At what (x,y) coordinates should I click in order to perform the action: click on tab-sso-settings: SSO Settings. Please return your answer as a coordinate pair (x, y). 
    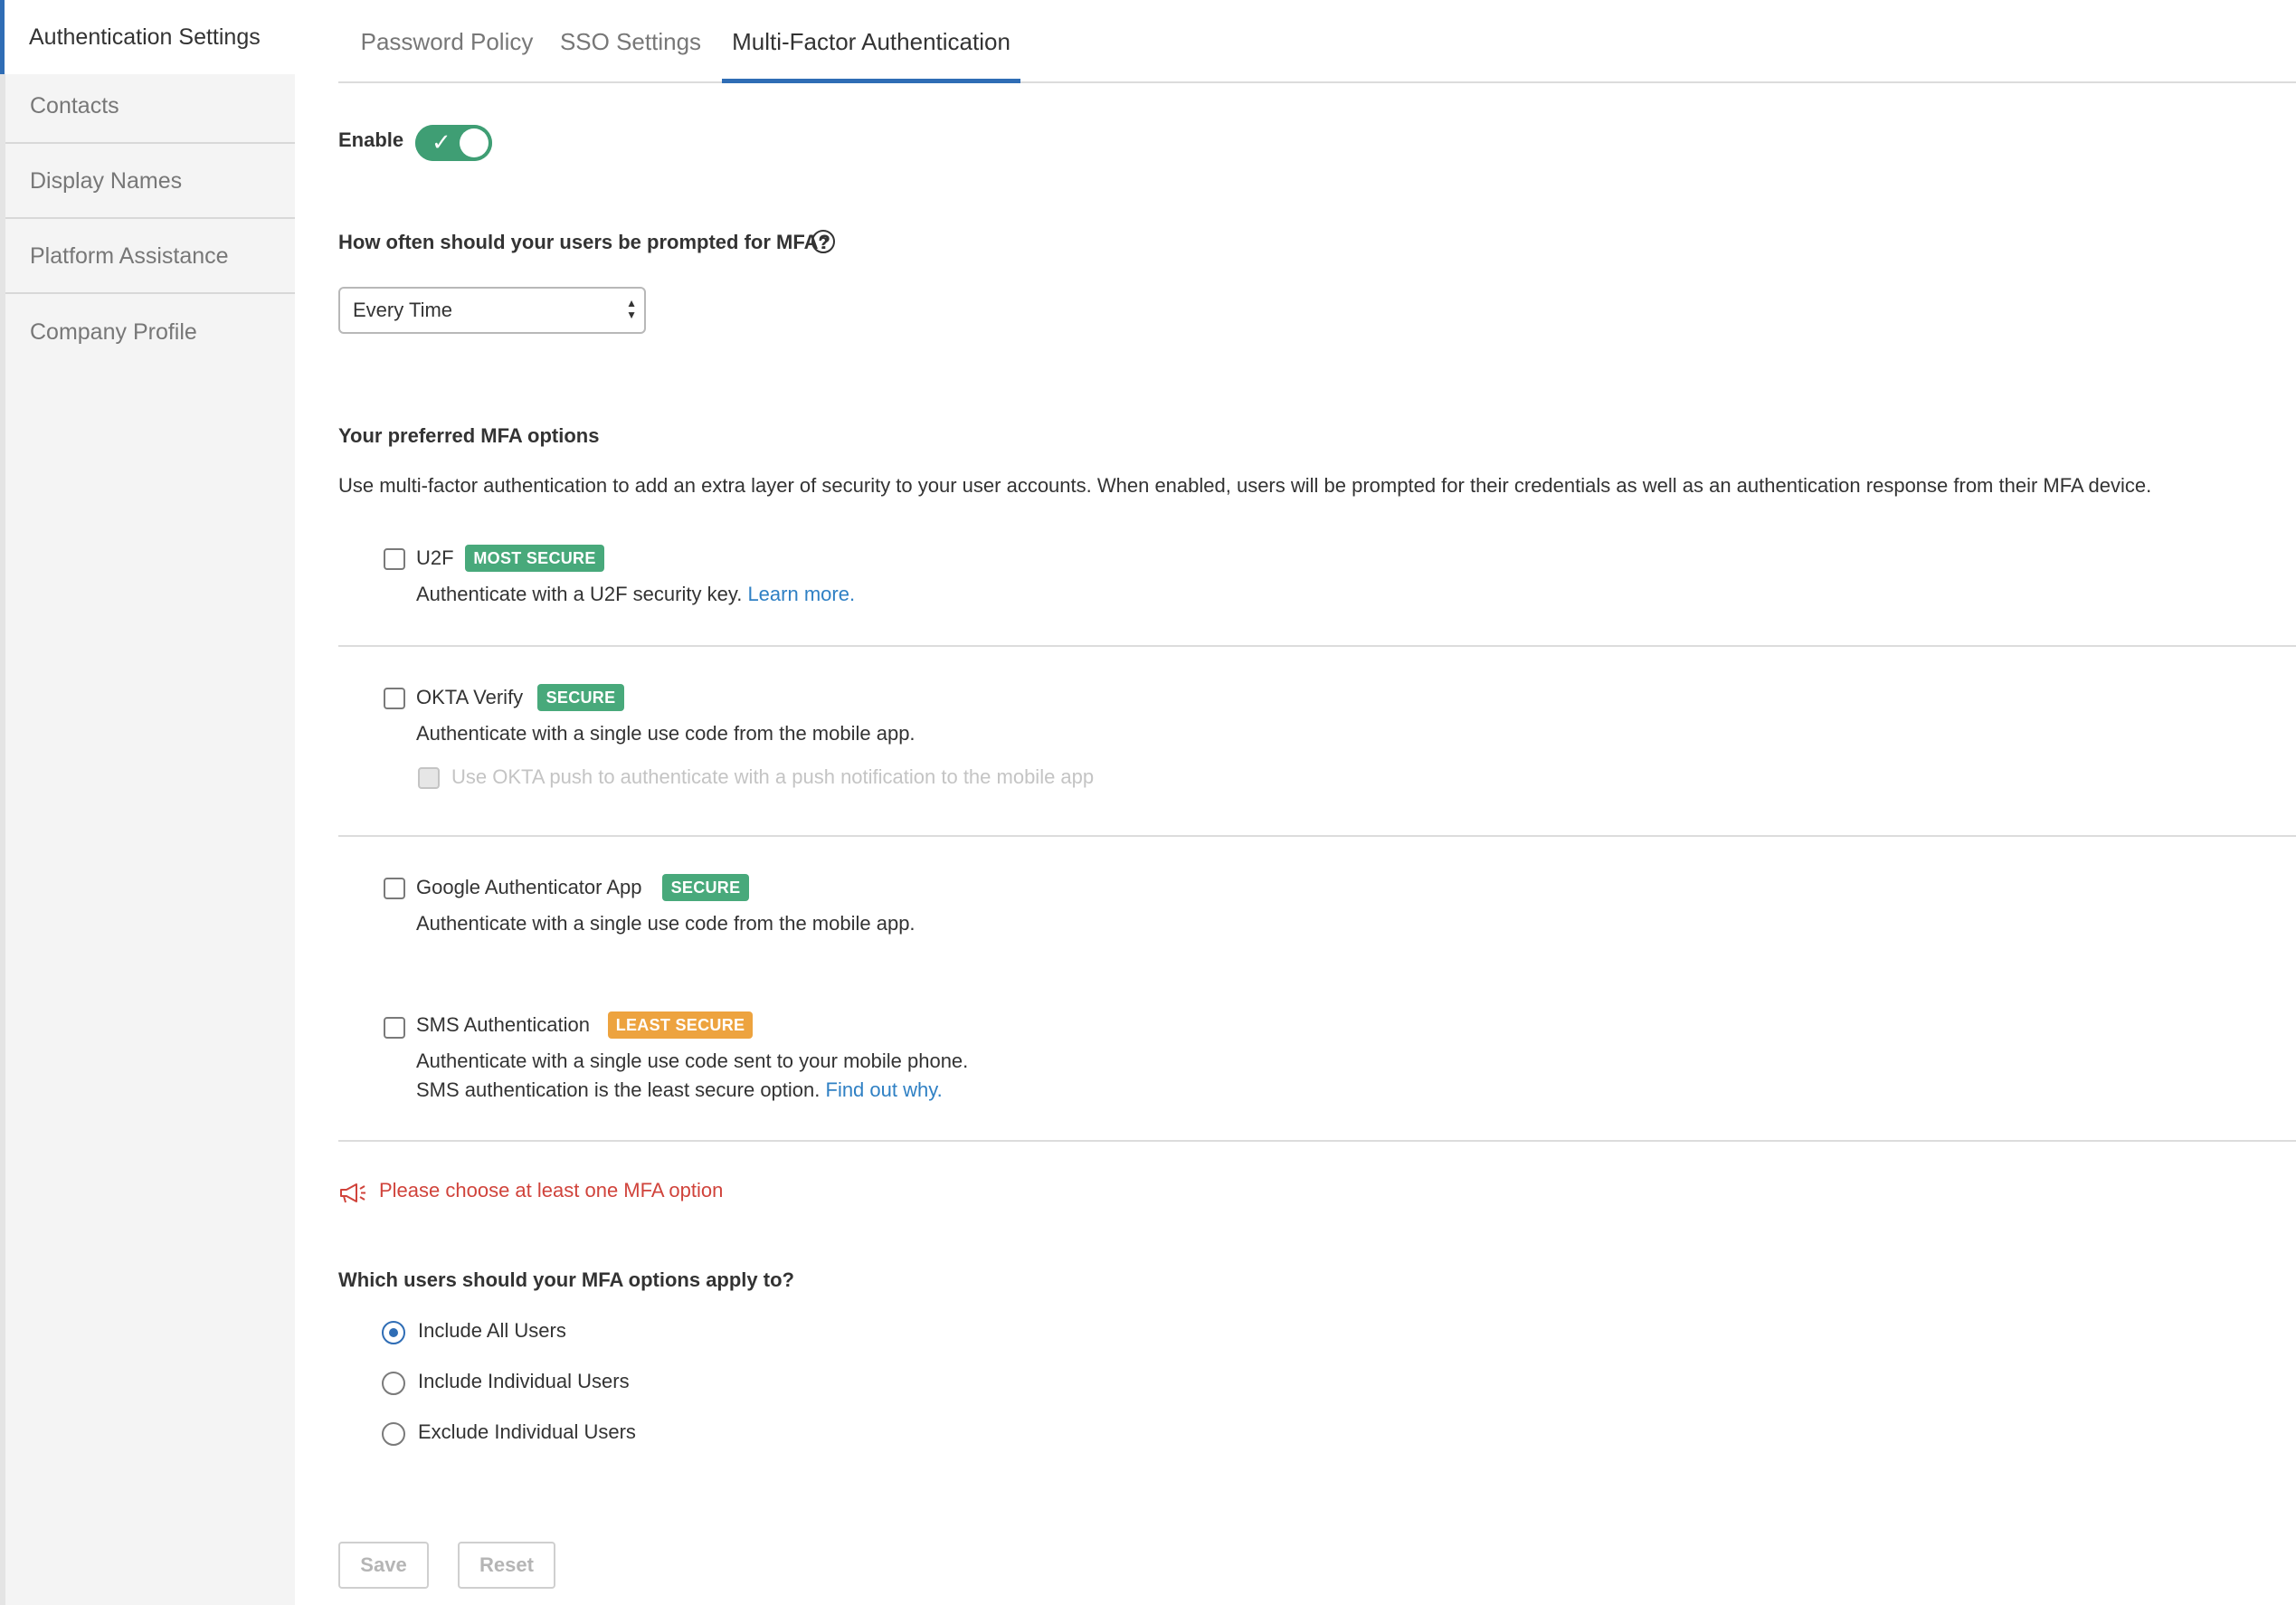
    Looking at the image, I should click on (630, 41).